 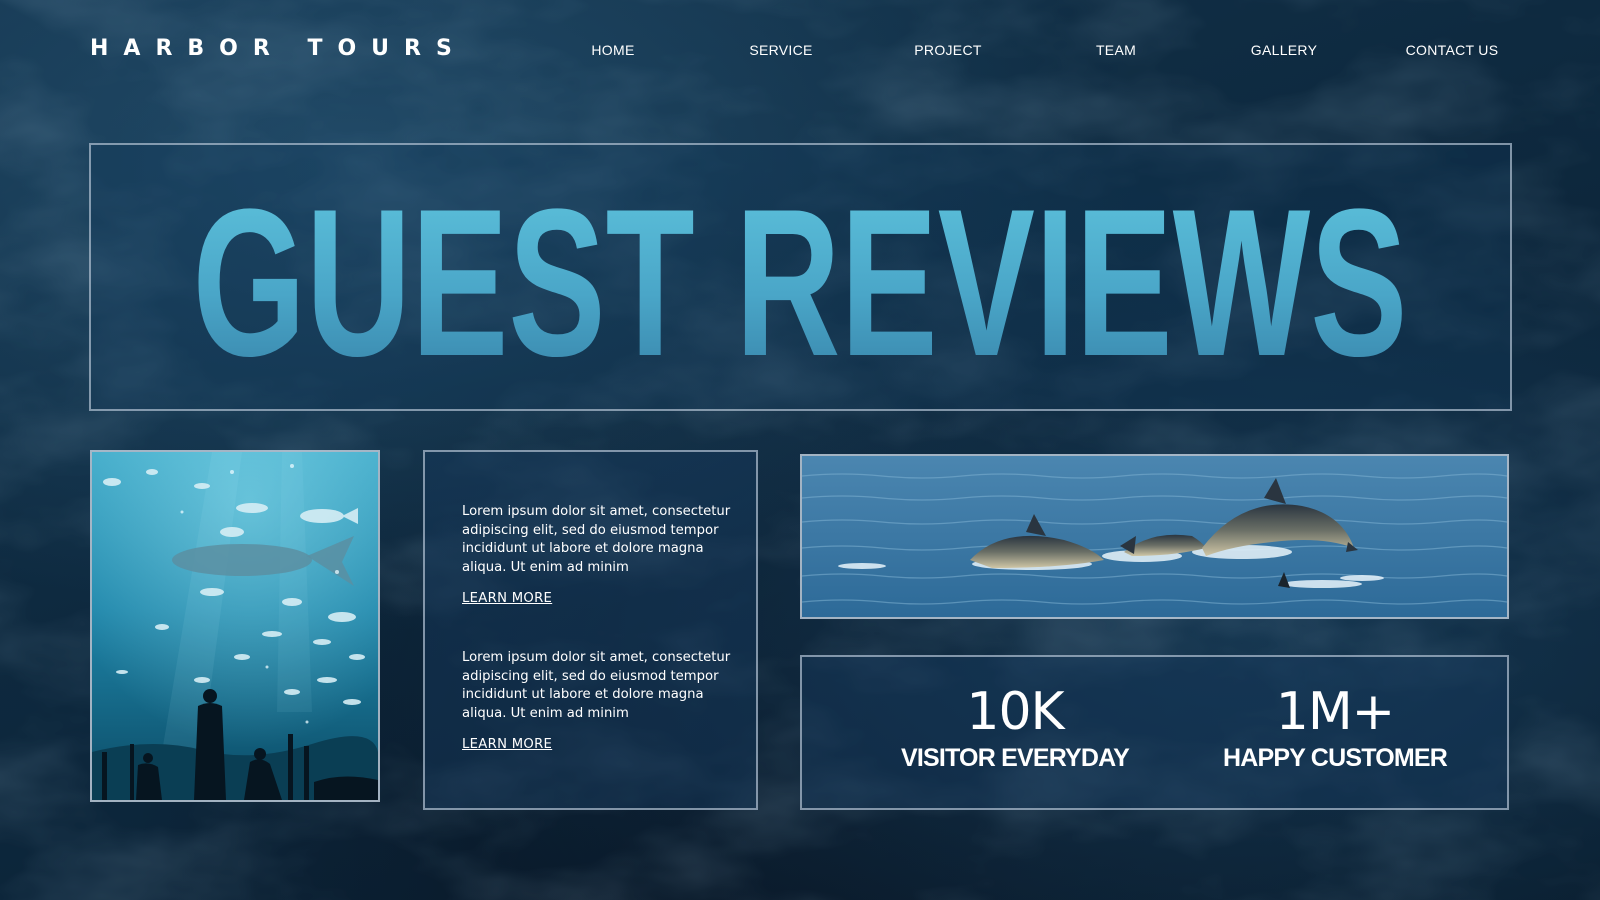 What do you see at coordinates (947, 50) in the screenshot?
I see `nav-project: PROJECT` at bounding box center [947, 50].